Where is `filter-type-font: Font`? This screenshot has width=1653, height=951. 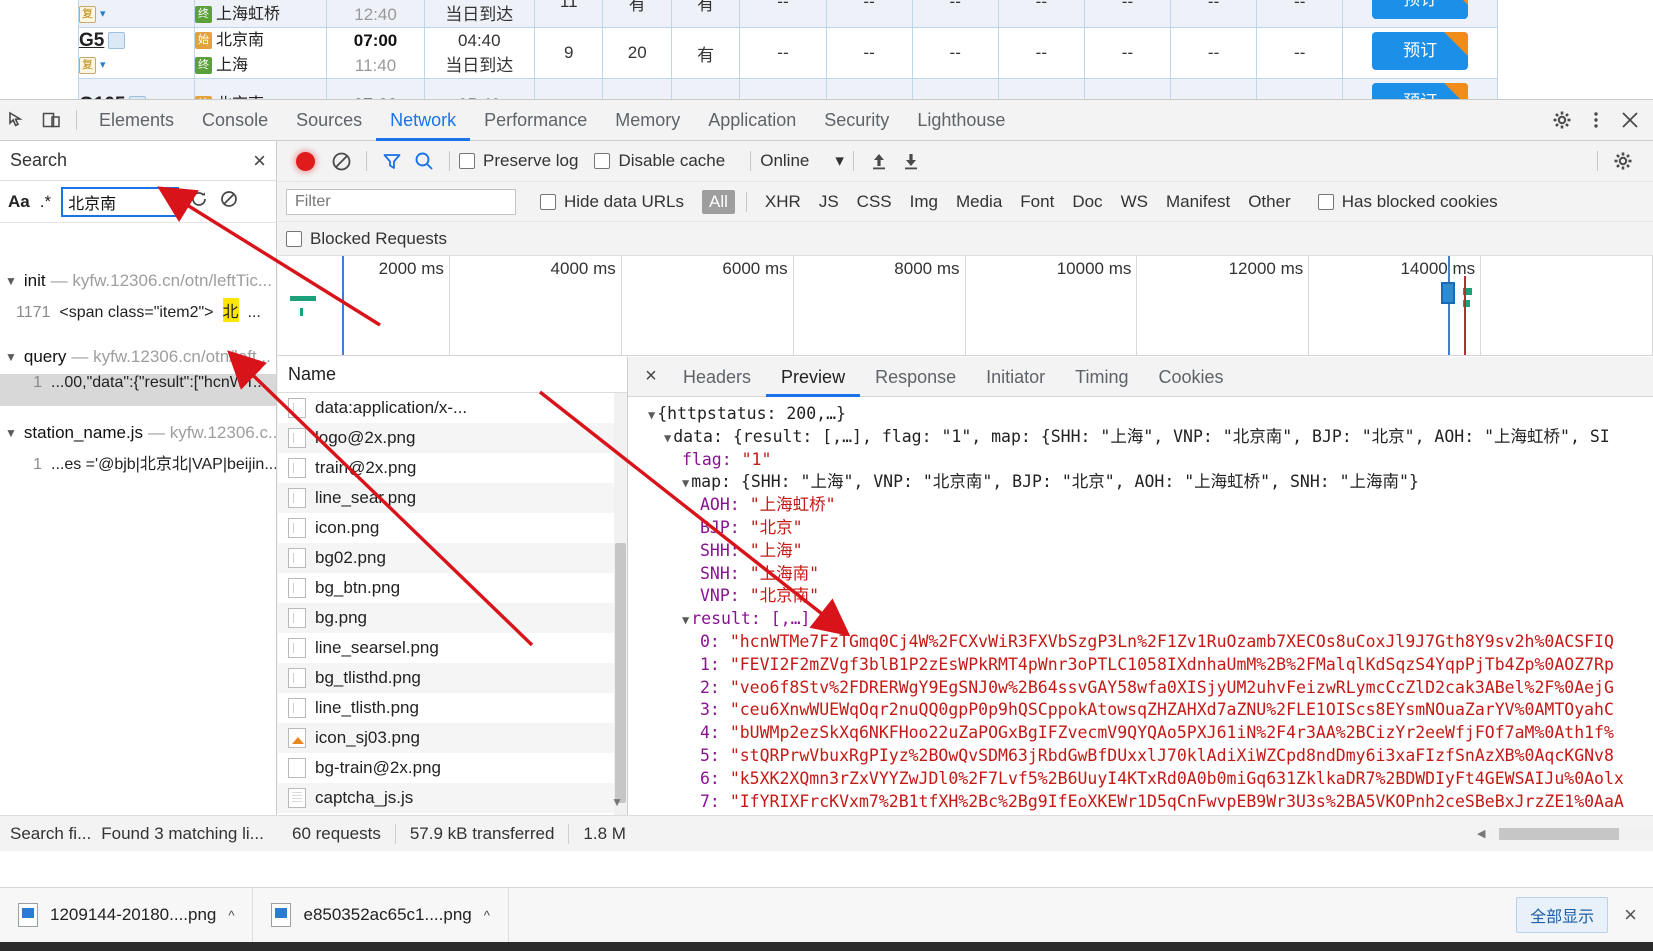
filter-type-font: Font is located at coordinates (1037, 202).